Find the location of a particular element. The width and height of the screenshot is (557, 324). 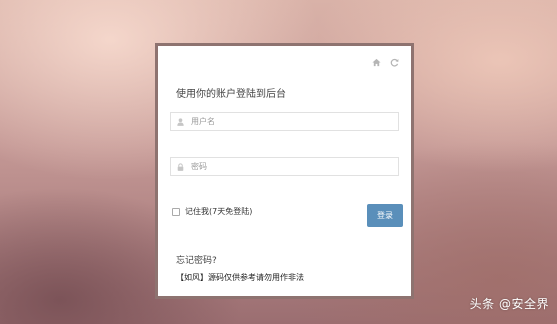

remember-label: 记住我(7天免登陆) is located at coordinates (219, 211).